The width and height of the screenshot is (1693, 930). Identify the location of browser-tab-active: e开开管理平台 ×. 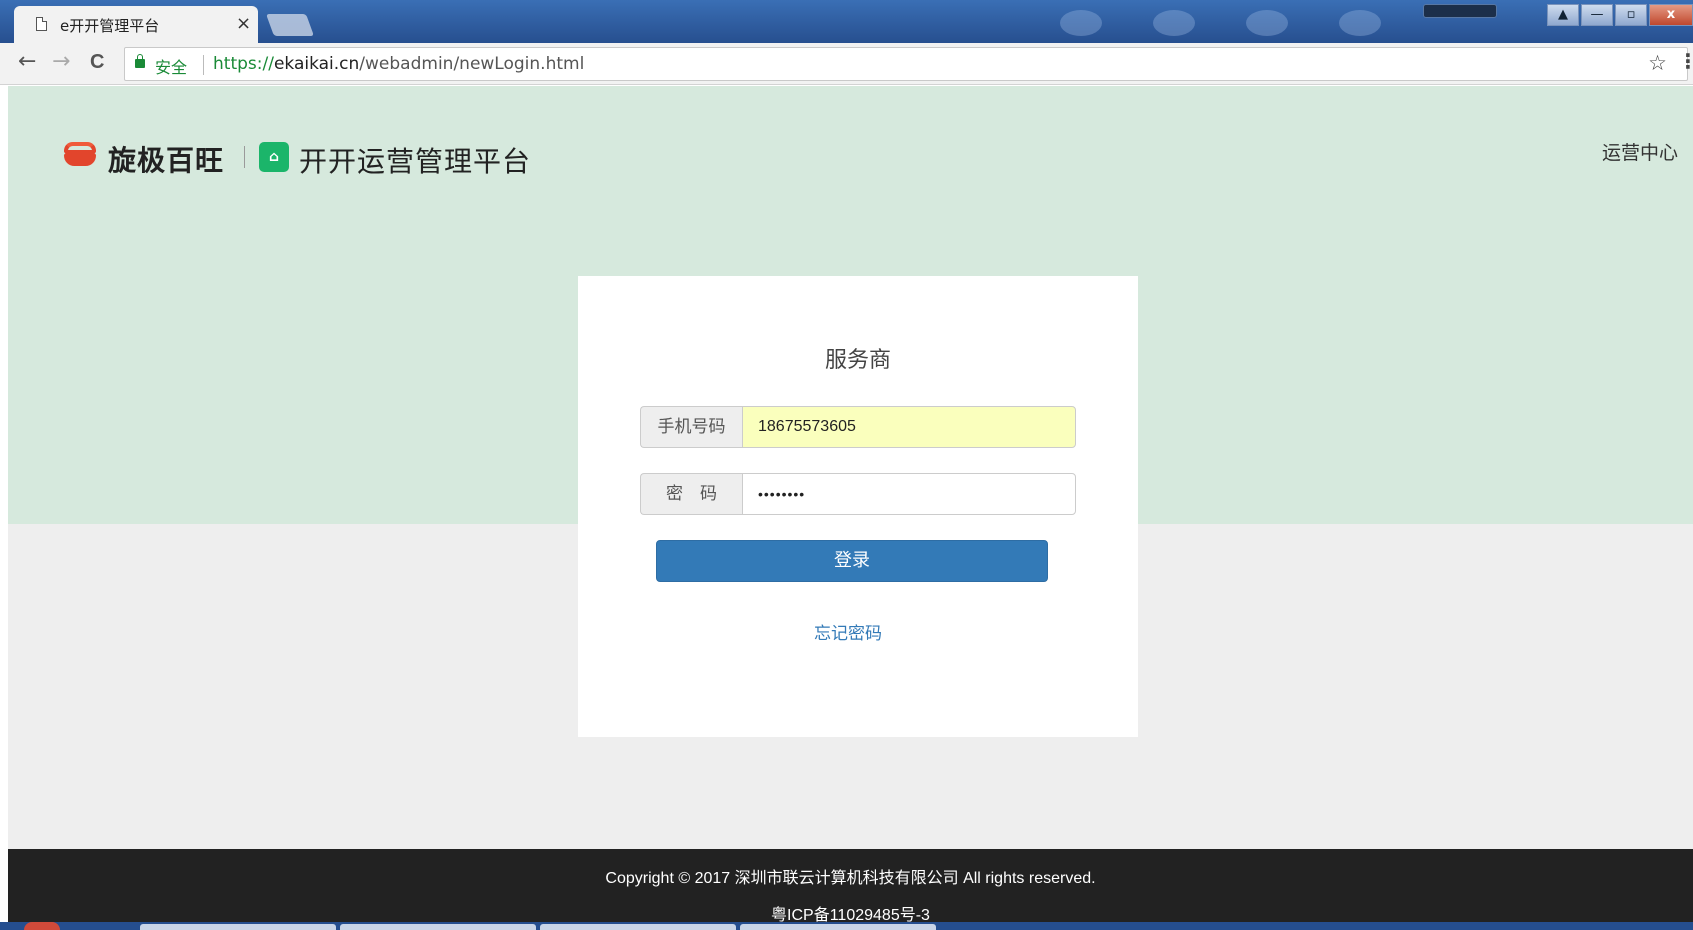
(136, 24).